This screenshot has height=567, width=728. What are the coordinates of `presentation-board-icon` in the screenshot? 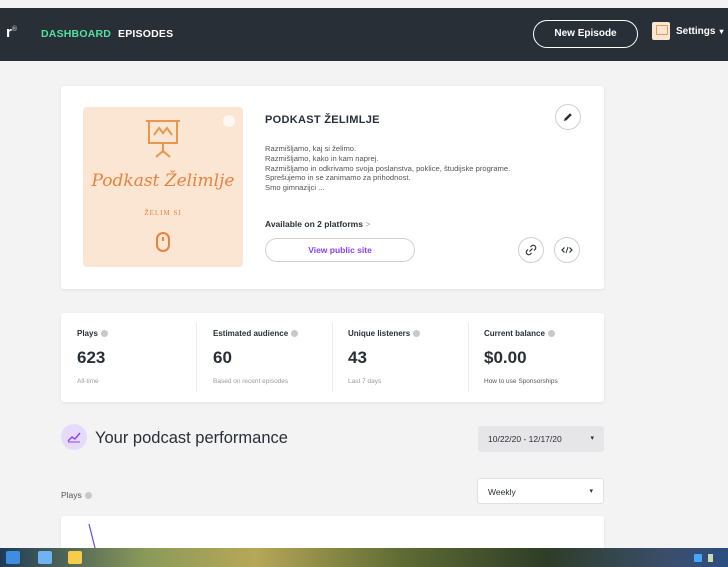 It's located at (163, 139).